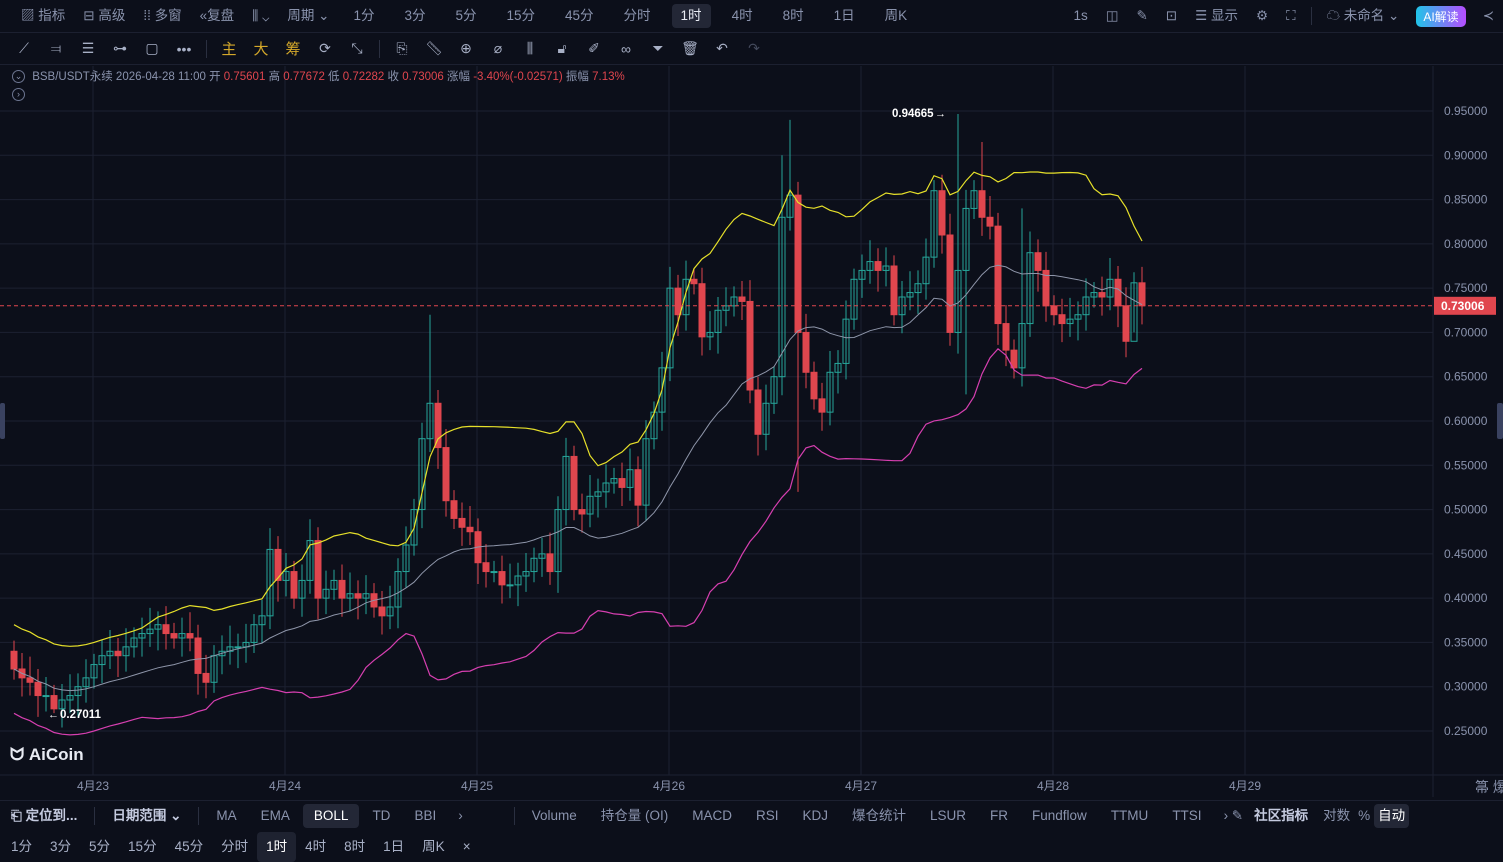 This screenshot has width=1503, height=862. What do you see at coordinates (712, 816) in the screenshot?
I see `sub-indicator-tab: MACD` at bounding box center [712, 816].